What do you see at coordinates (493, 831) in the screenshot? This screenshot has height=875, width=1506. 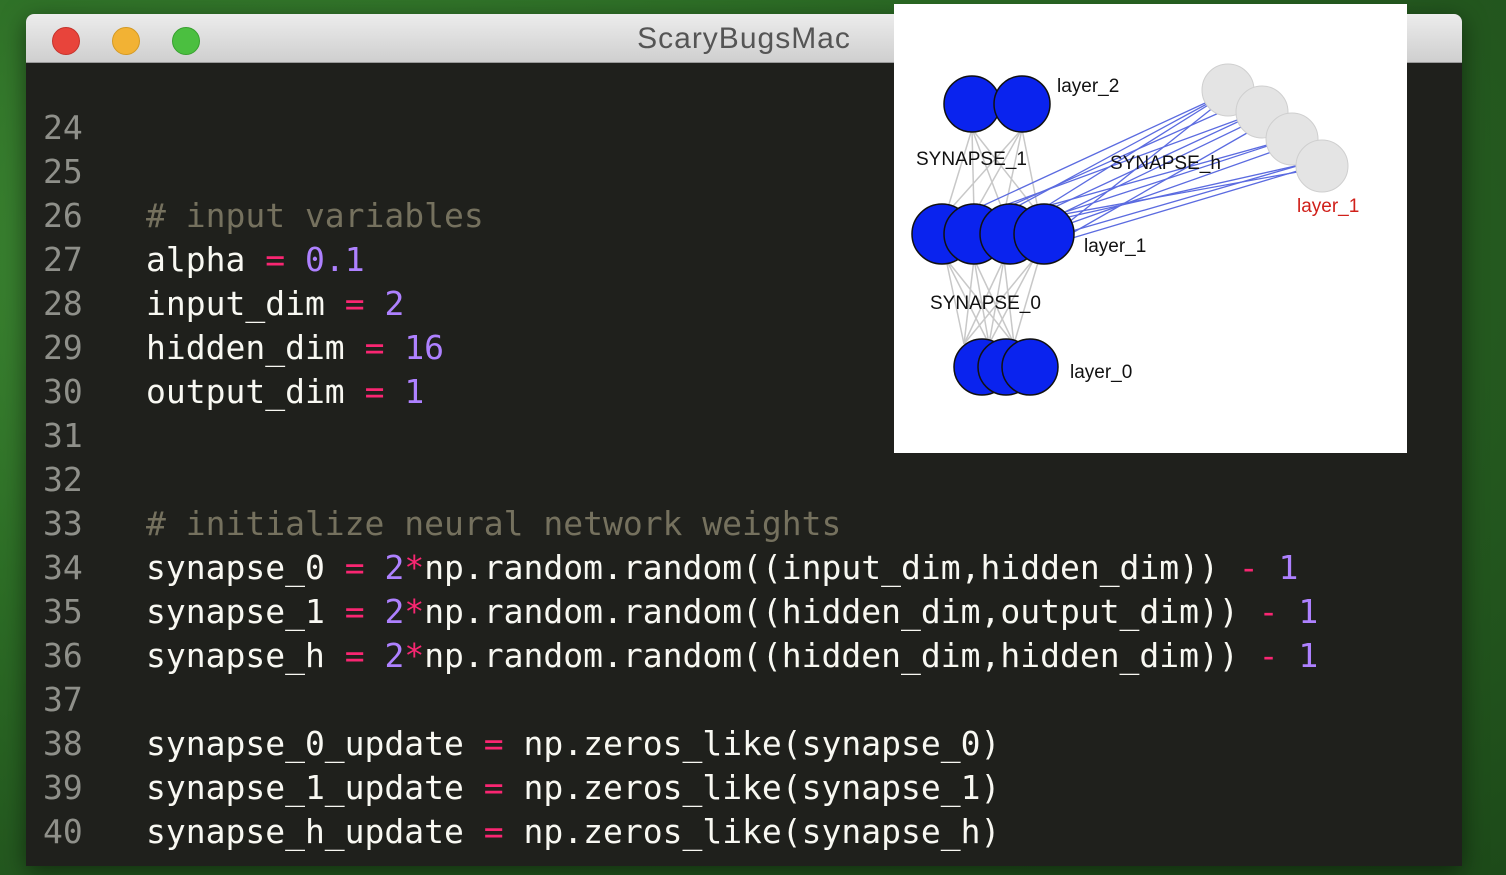 I see `code-operator: =` at bounding box center [493, 831].